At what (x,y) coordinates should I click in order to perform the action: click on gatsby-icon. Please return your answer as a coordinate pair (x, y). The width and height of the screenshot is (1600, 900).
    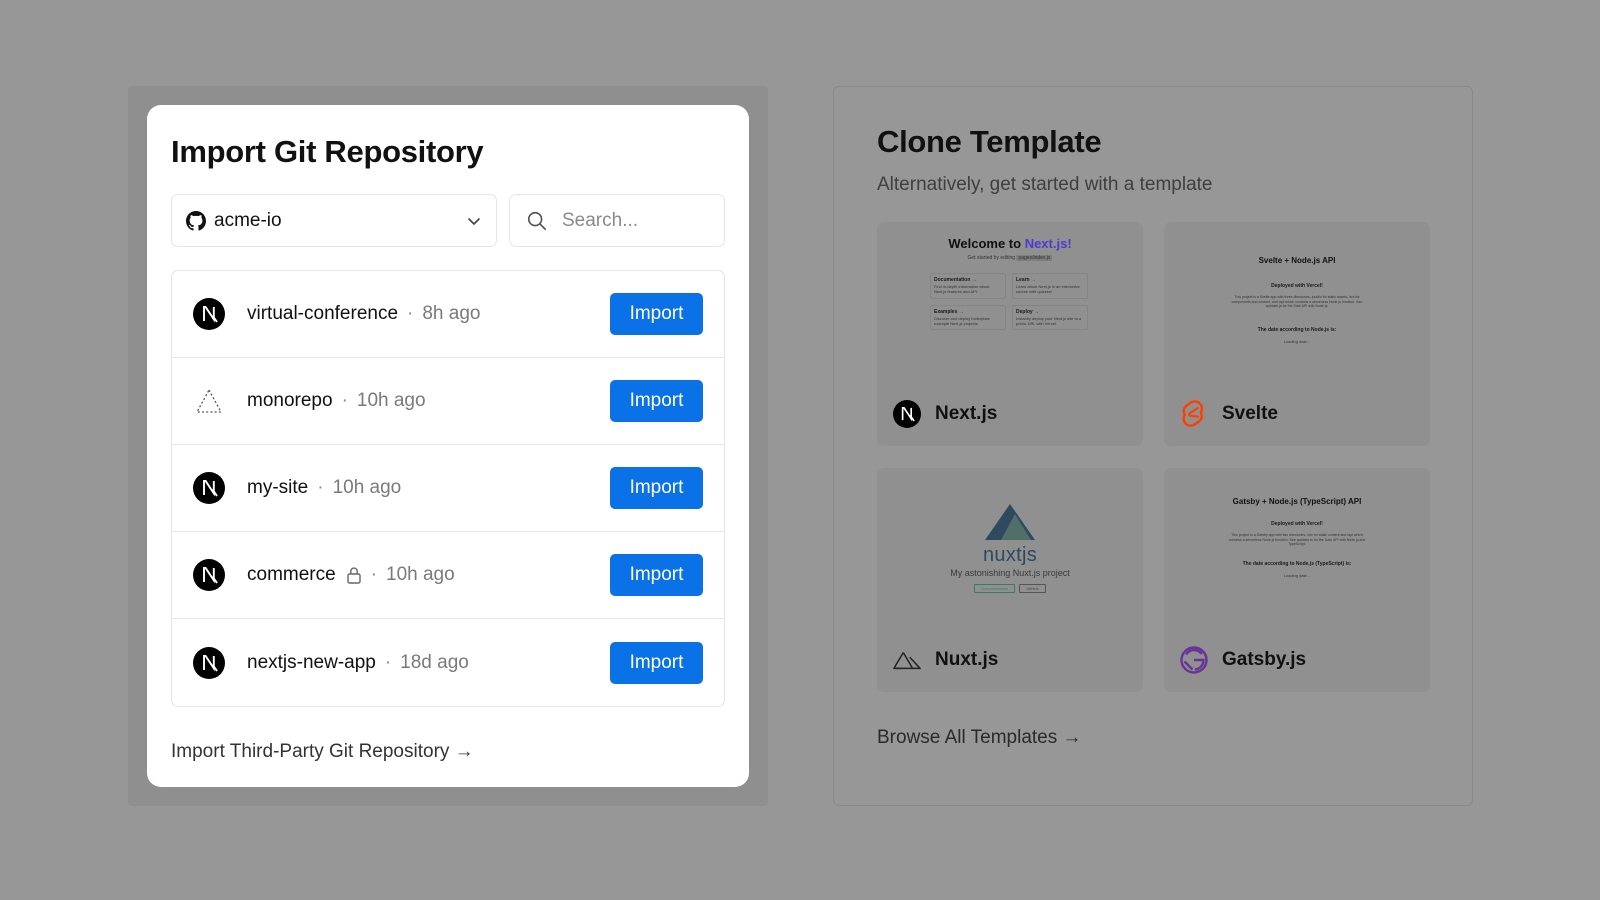
    Looking at the image, I should click on (1194, 660).